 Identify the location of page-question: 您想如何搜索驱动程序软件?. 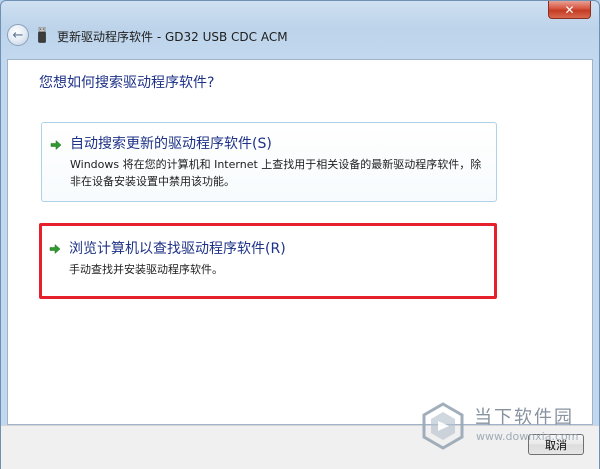
(127, 83).